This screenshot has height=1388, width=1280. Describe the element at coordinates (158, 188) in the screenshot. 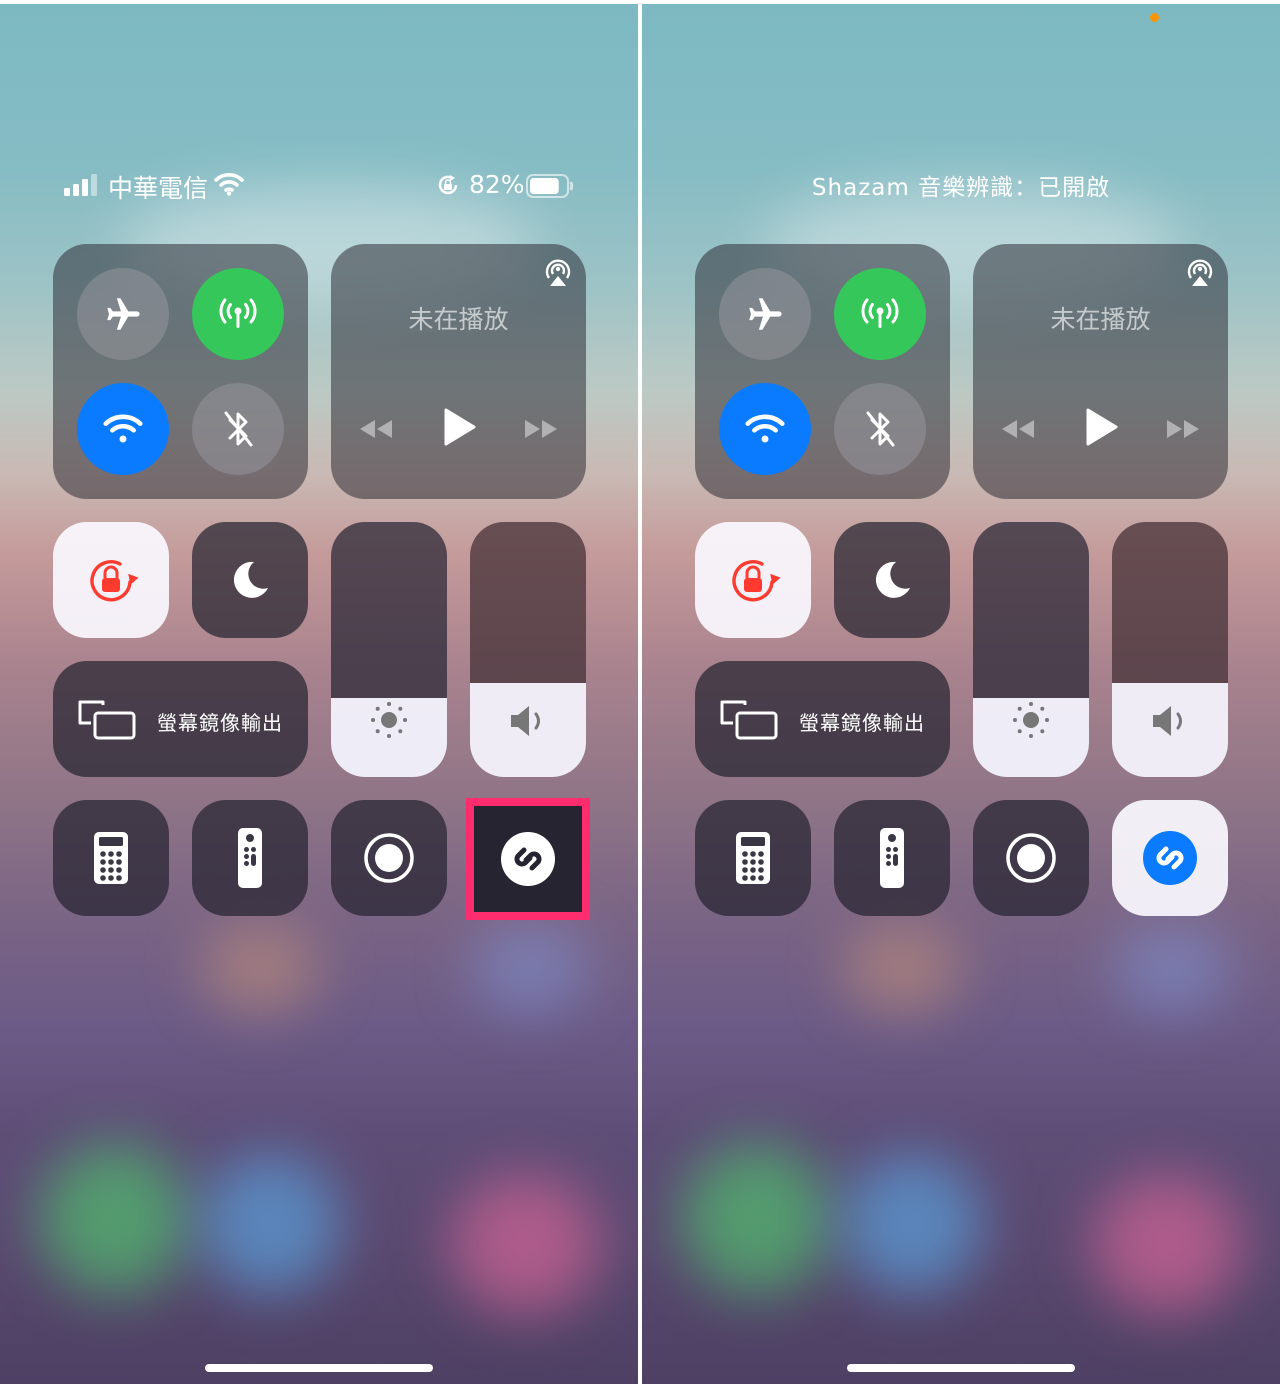

I see `carrier-label: 中華電信` at that location.